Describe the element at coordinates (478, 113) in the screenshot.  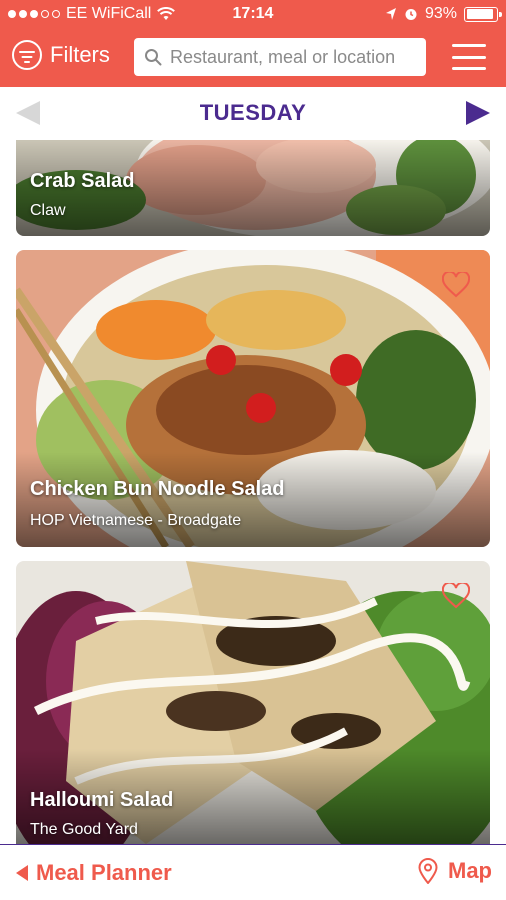
I see `next-day-button` at that location.